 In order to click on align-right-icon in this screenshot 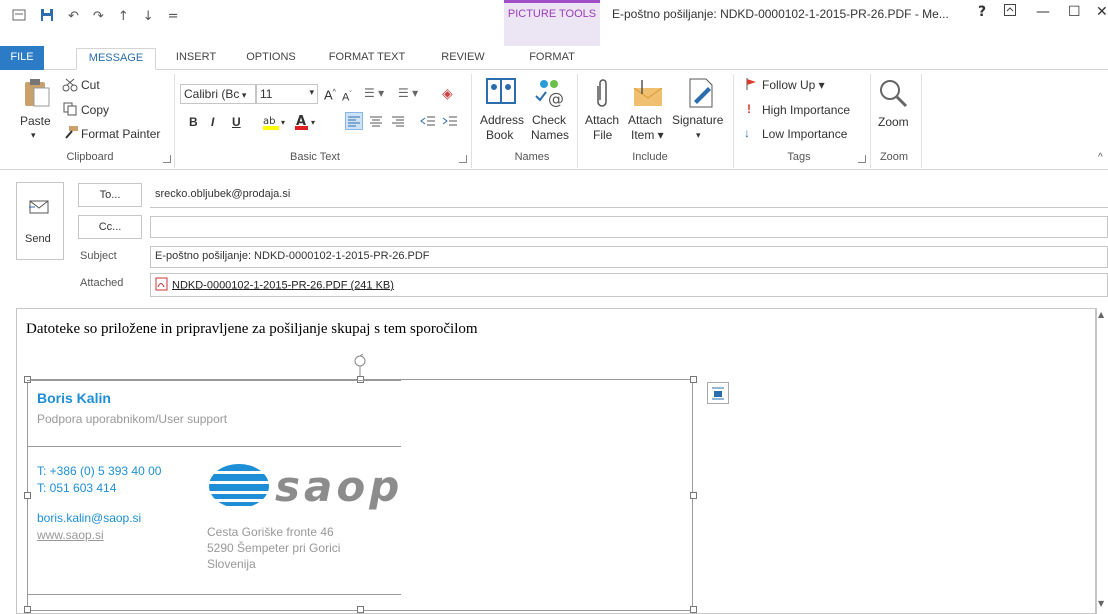, I will do `click(398, 122)`.